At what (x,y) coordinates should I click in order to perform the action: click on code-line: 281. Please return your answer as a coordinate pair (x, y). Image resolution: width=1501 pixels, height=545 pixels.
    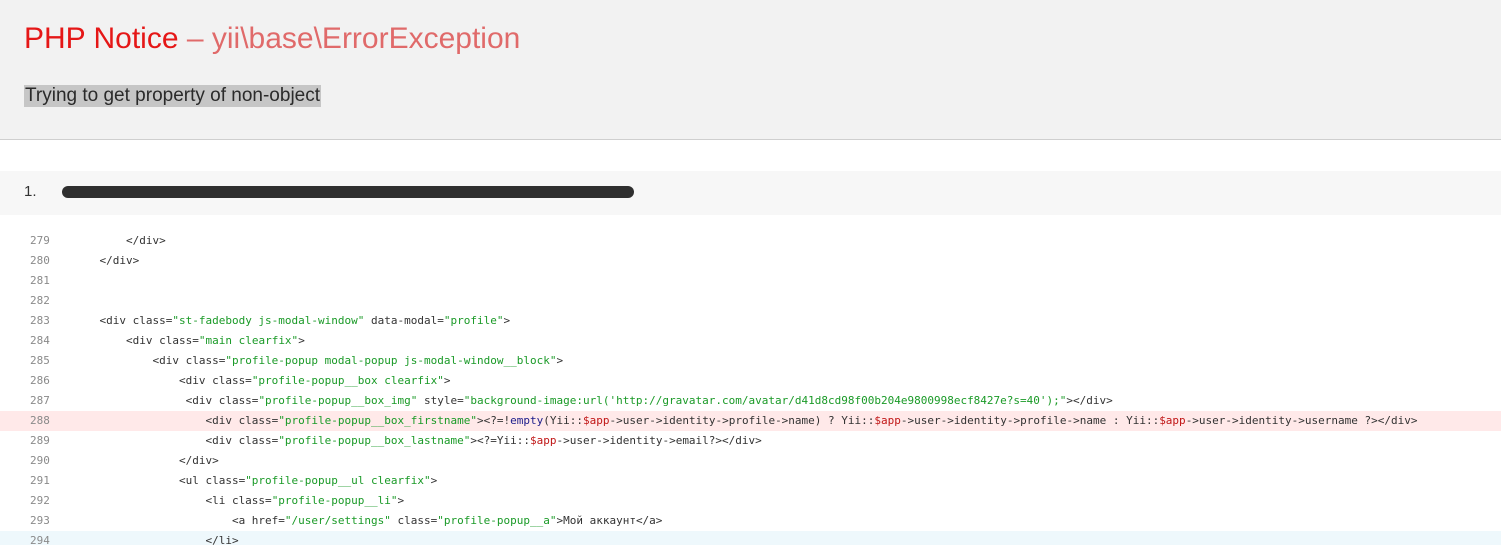
    Looking at the image, I should click on (750, 281).